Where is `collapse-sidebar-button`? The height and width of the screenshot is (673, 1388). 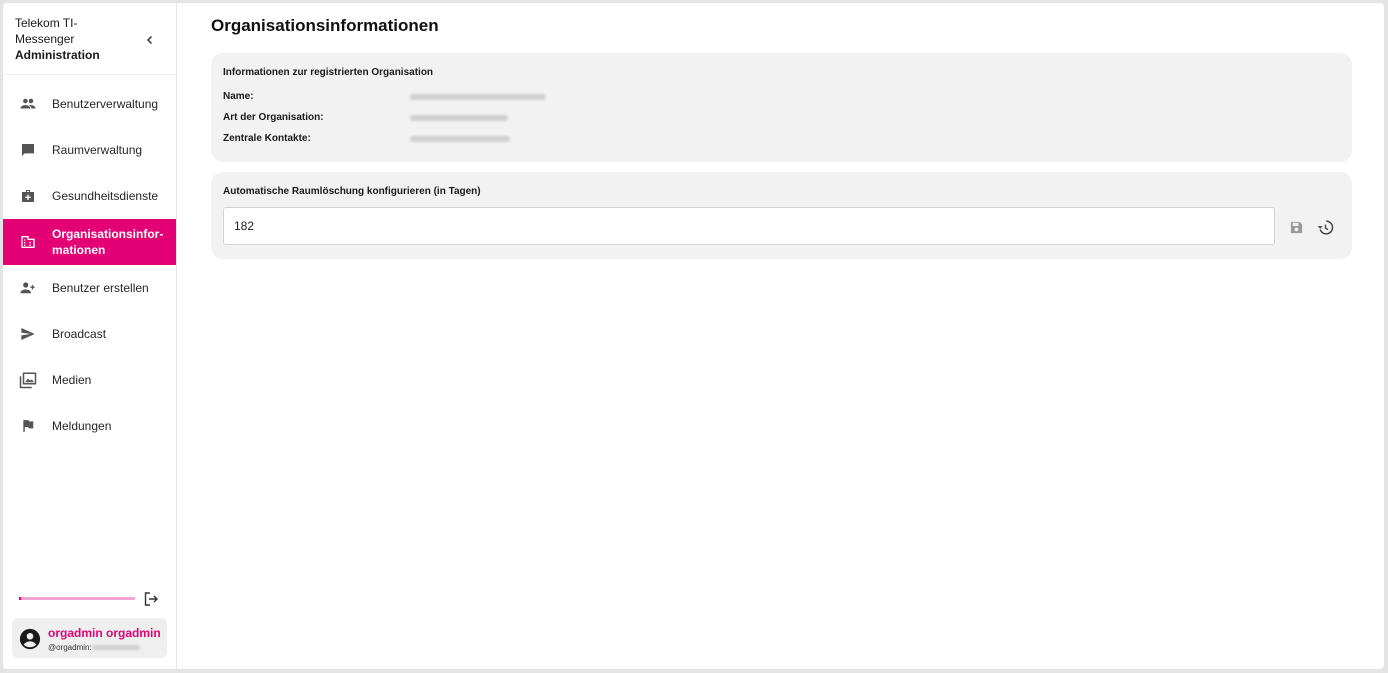
collapse-sidebar-button is located at coordinates (150, 40).